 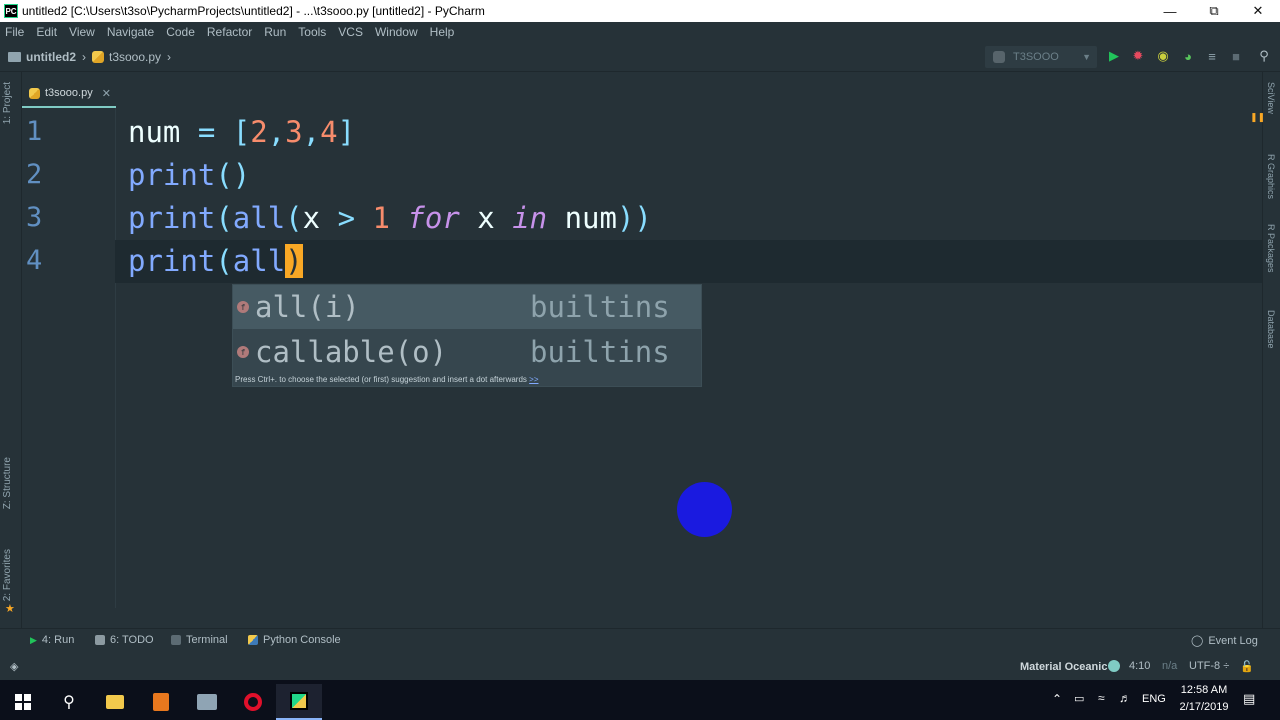 I want to click on line-number: 3, so click(x=34, y=217).